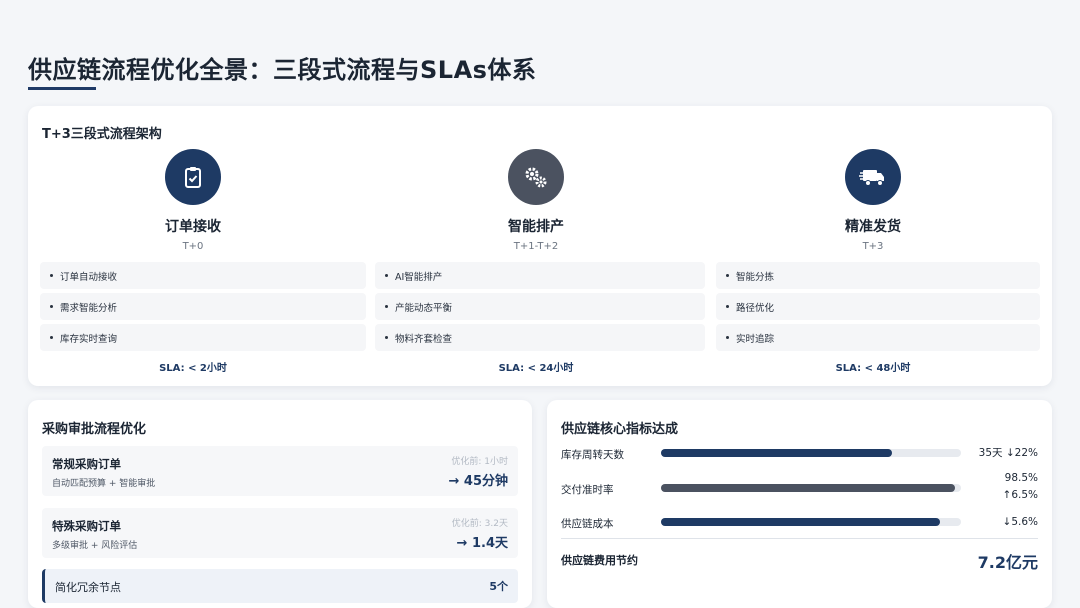  Describe the element at coordinates (536, 227) in the screenshot. I see `stage-name: 智能排产` at that location.